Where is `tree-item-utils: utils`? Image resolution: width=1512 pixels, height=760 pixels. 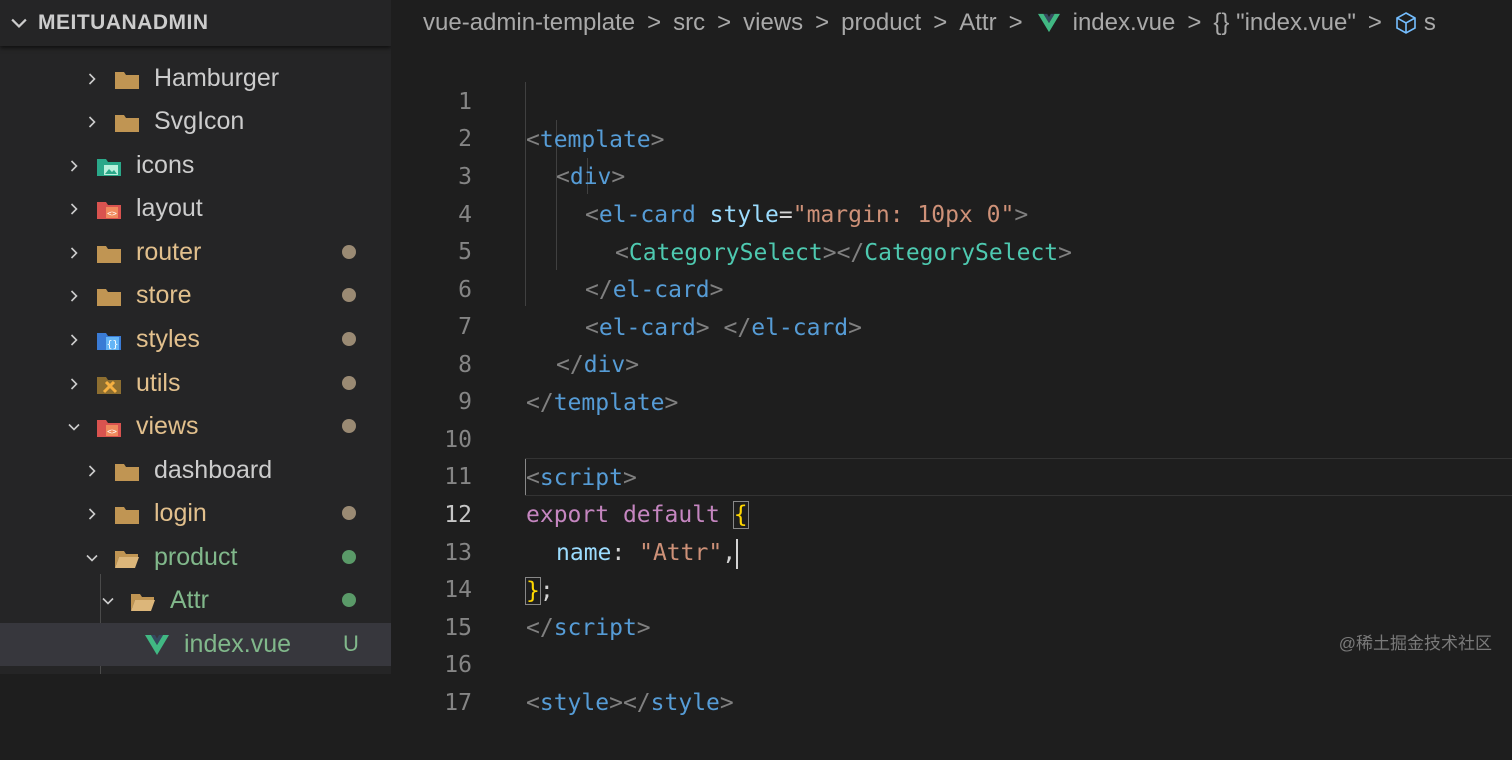
tree-item-utils: utils is located at coordinates (195, 383).